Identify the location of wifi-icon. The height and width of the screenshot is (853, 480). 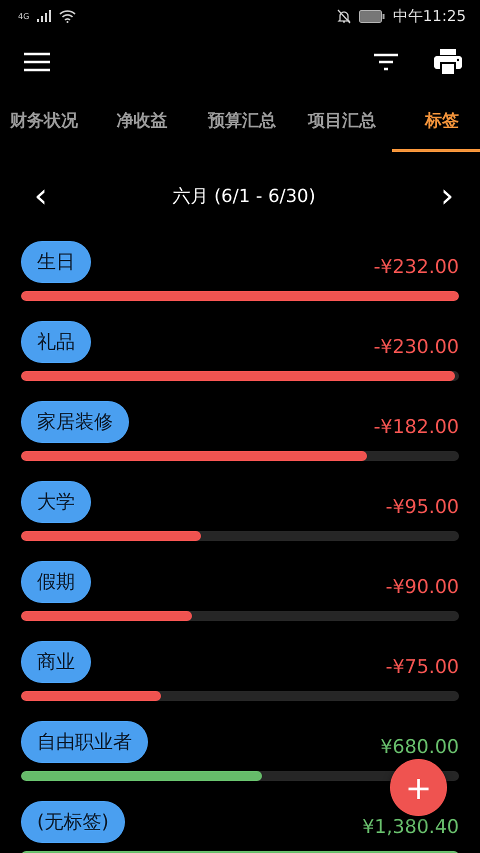
(67, 16).